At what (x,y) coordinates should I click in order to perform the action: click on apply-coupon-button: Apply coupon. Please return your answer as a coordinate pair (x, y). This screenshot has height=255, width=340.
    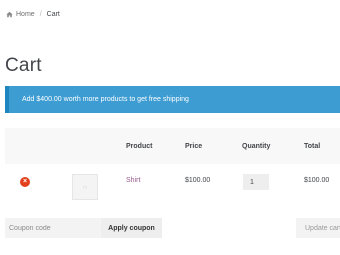
    Looking at the image, I should click on (131, 228).